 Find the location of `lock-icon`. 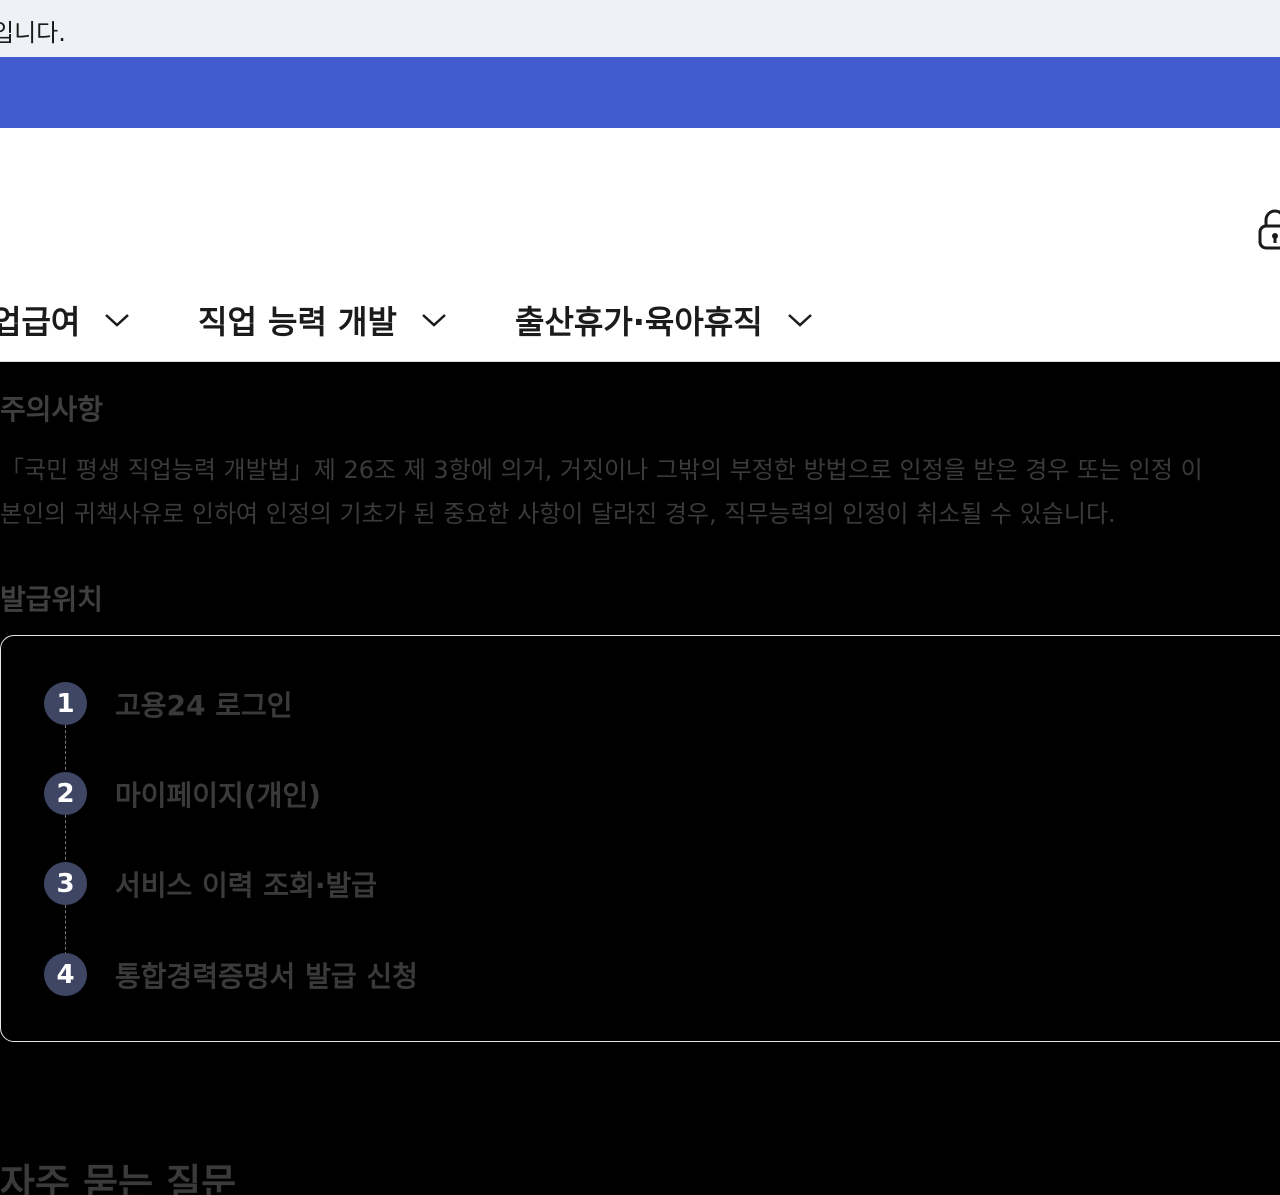

lock-icon is located at coordinates (1269, 229).